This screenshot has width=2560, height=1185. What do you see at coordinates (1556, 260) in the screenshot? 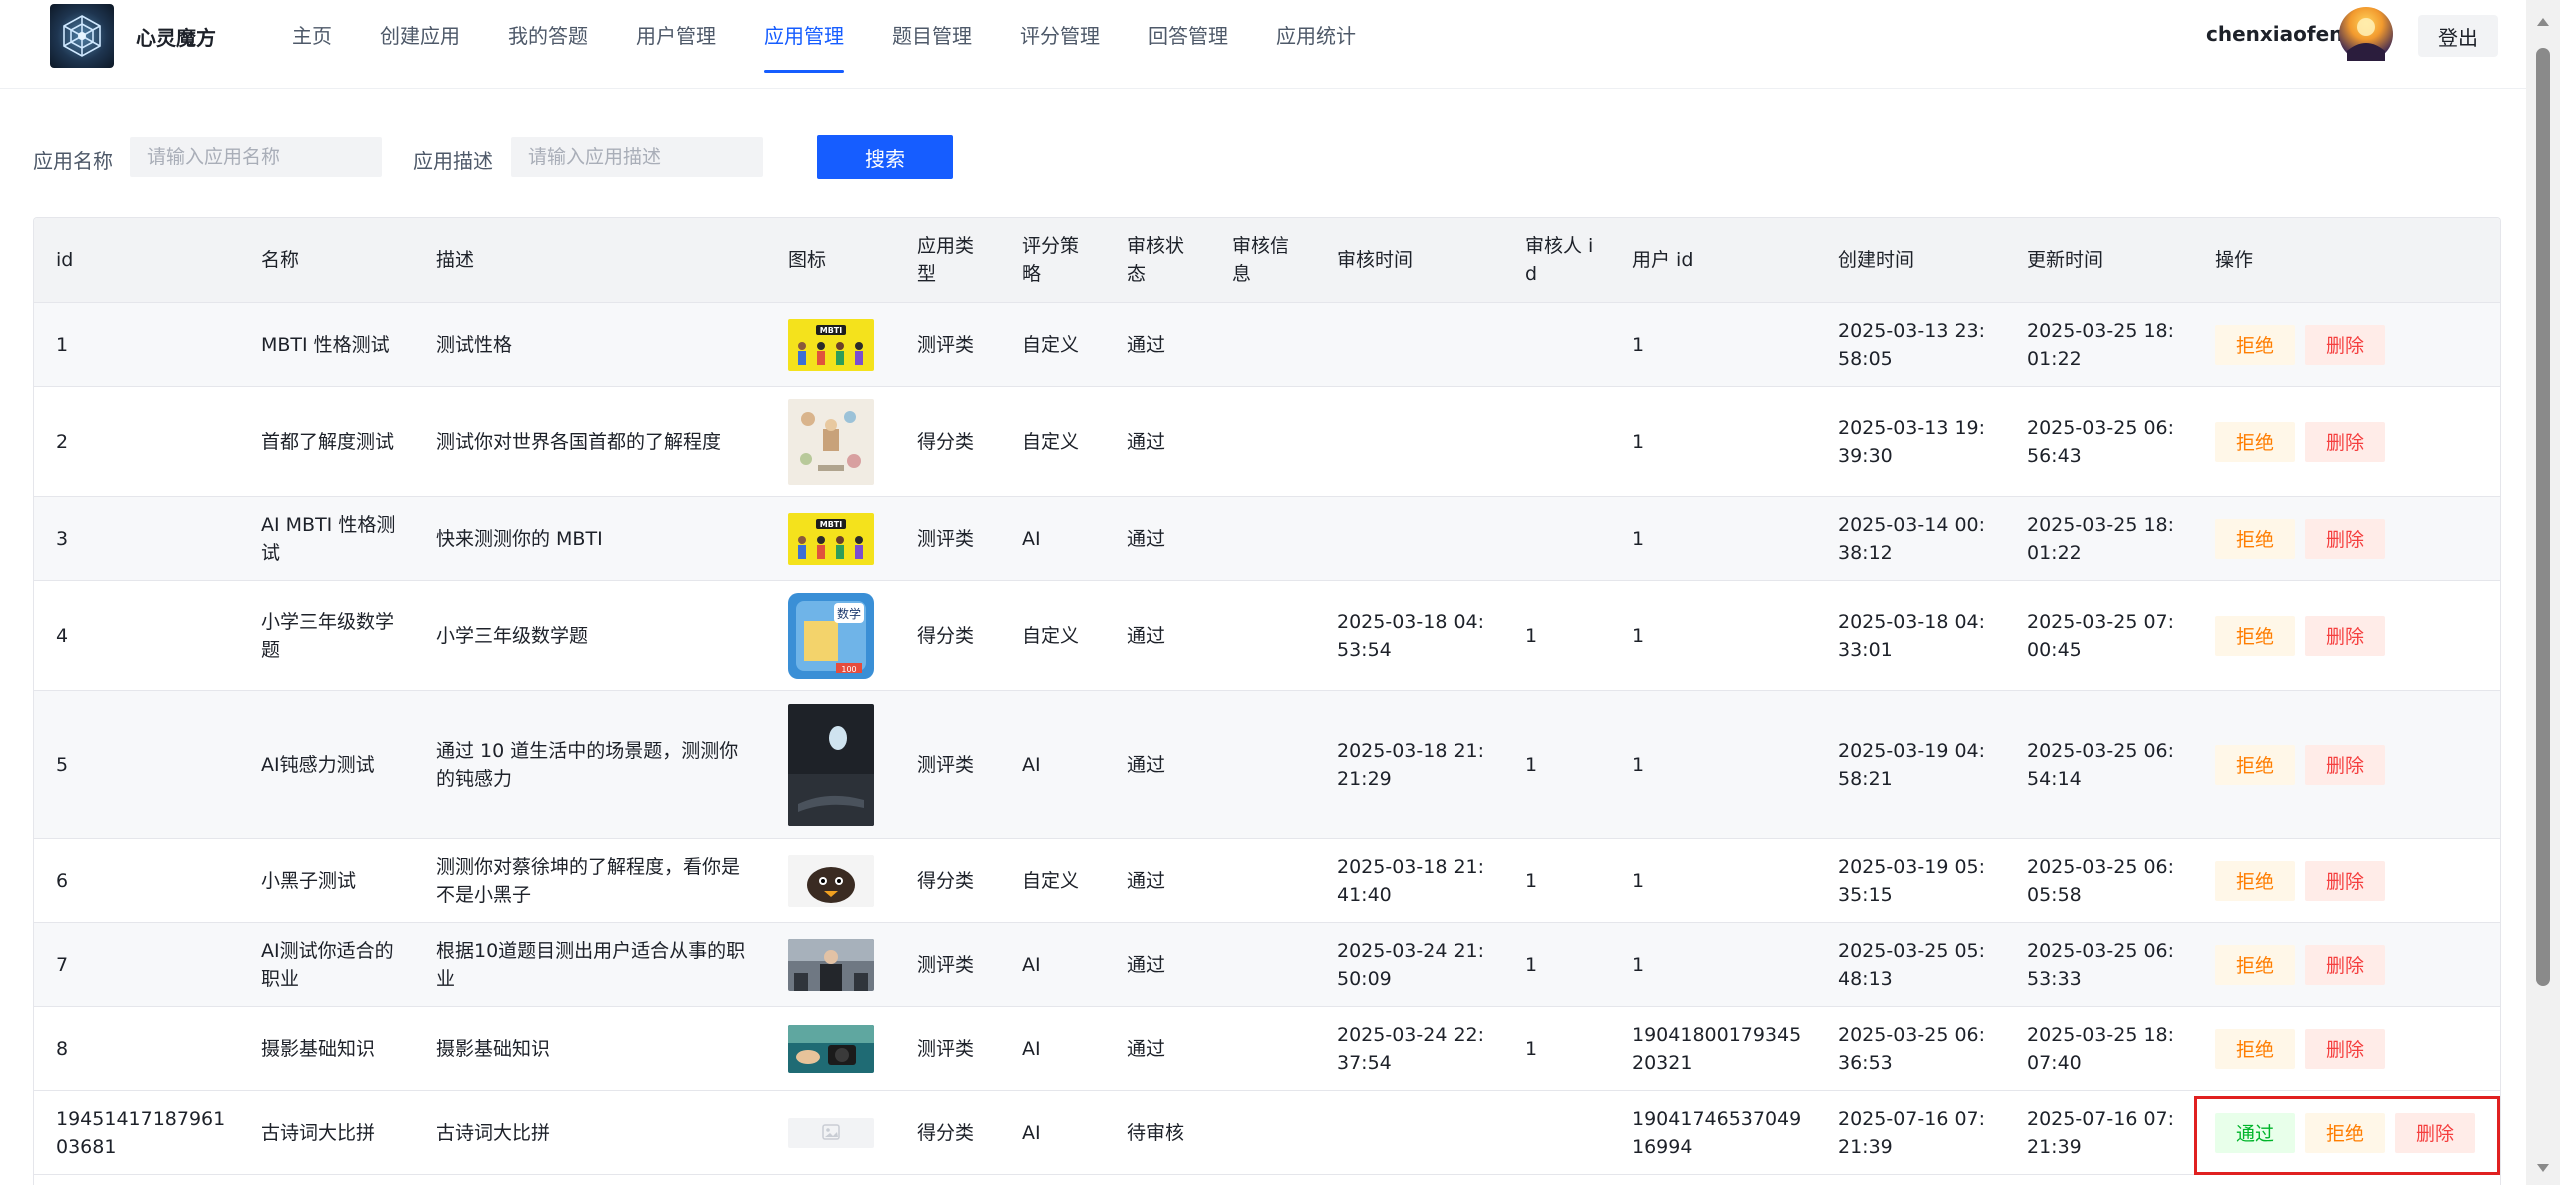
I see `column-header-reviewer-id: 审核人 id` at bounding box center [1556, 260].